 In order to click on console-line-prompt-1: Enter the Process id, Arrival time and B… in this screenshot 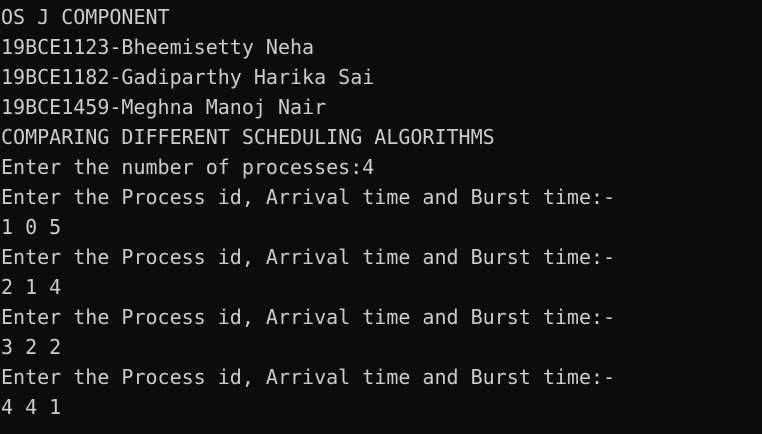, I will do `click(308, 197)`.